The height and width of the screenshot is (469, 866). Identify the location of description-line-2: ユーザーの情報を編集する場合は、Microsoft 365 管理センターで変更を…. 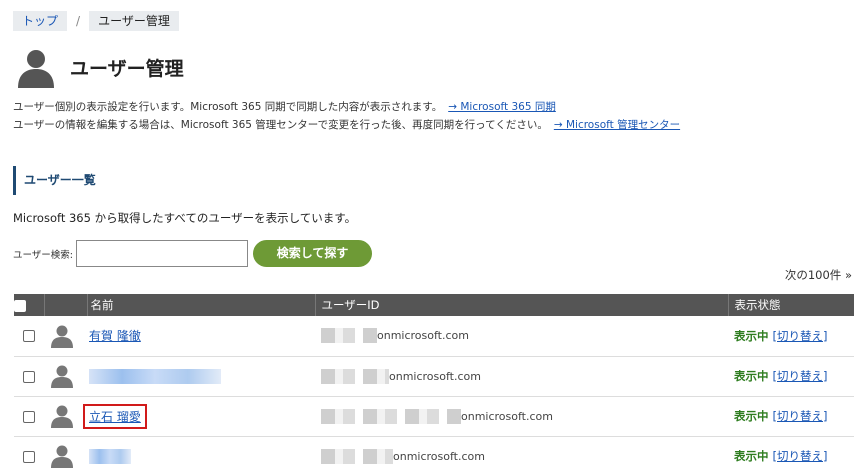
(346, 124).